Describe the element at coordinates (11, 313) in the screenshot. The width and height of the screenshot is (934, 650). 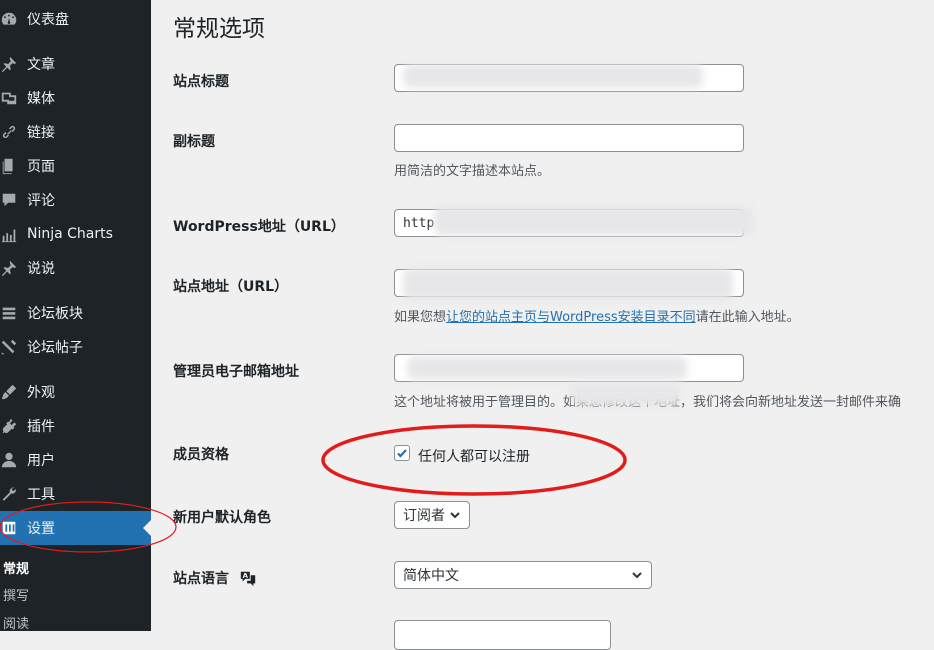
I see `forum-icon` at that location.